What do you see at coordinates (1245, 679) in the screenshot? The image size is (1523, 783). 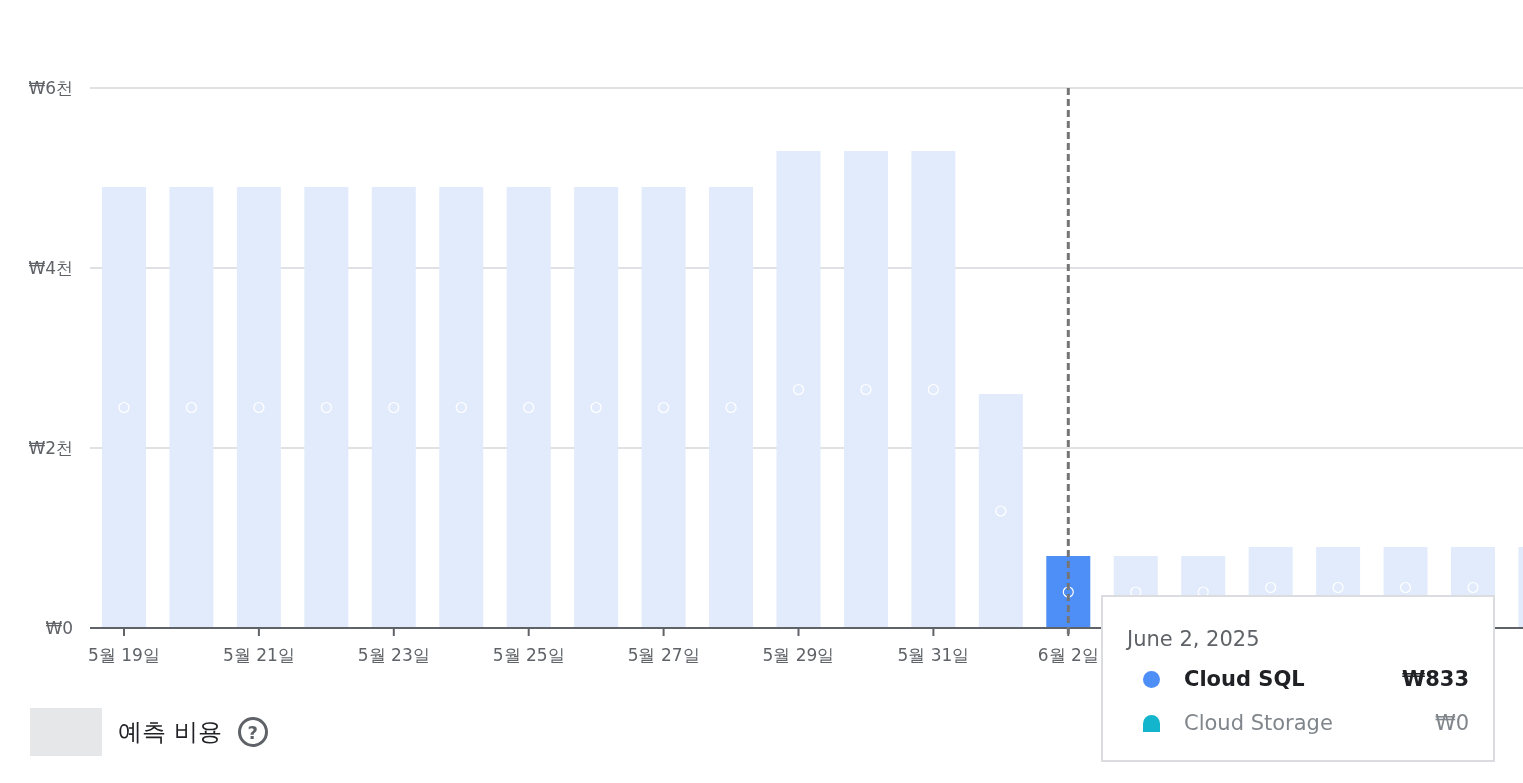 I see `series-name: Cloud SQL` at bounding box center [1245, 679].